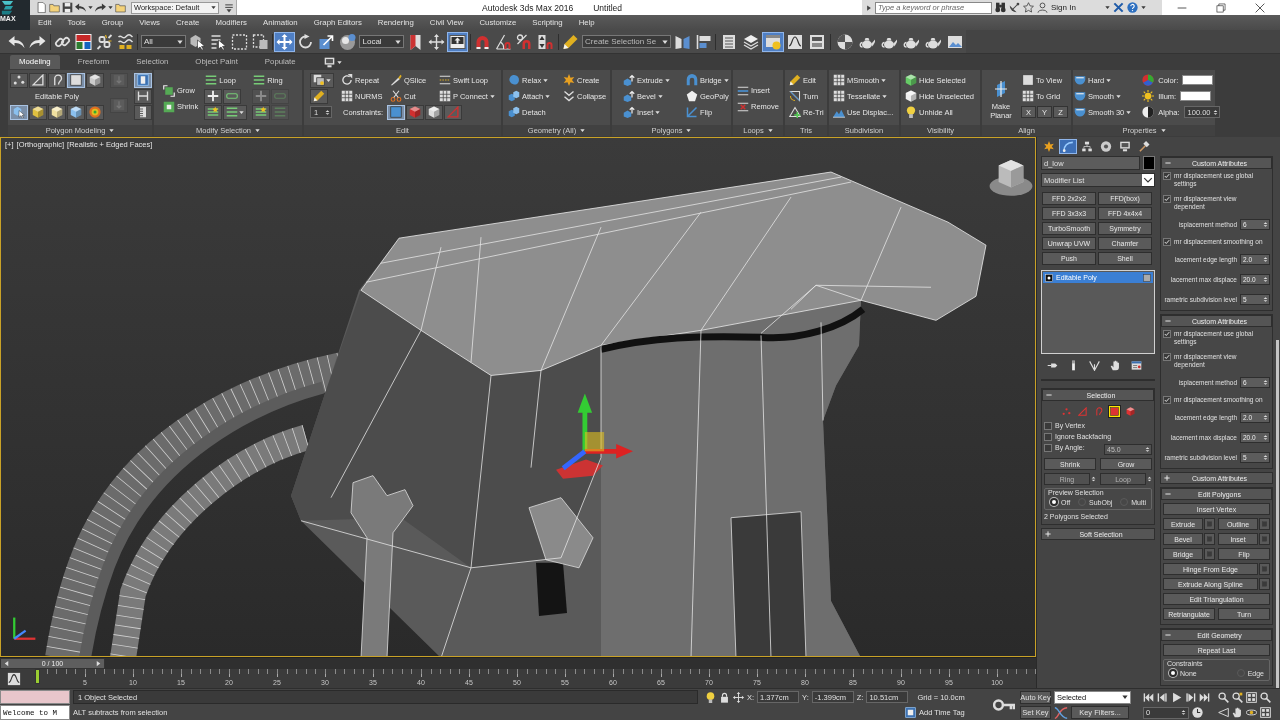 The image size is (1280, 720). Describe the element at coordinates (1204, 697) in the screenshot. I see `skip-end-icon` at that location.